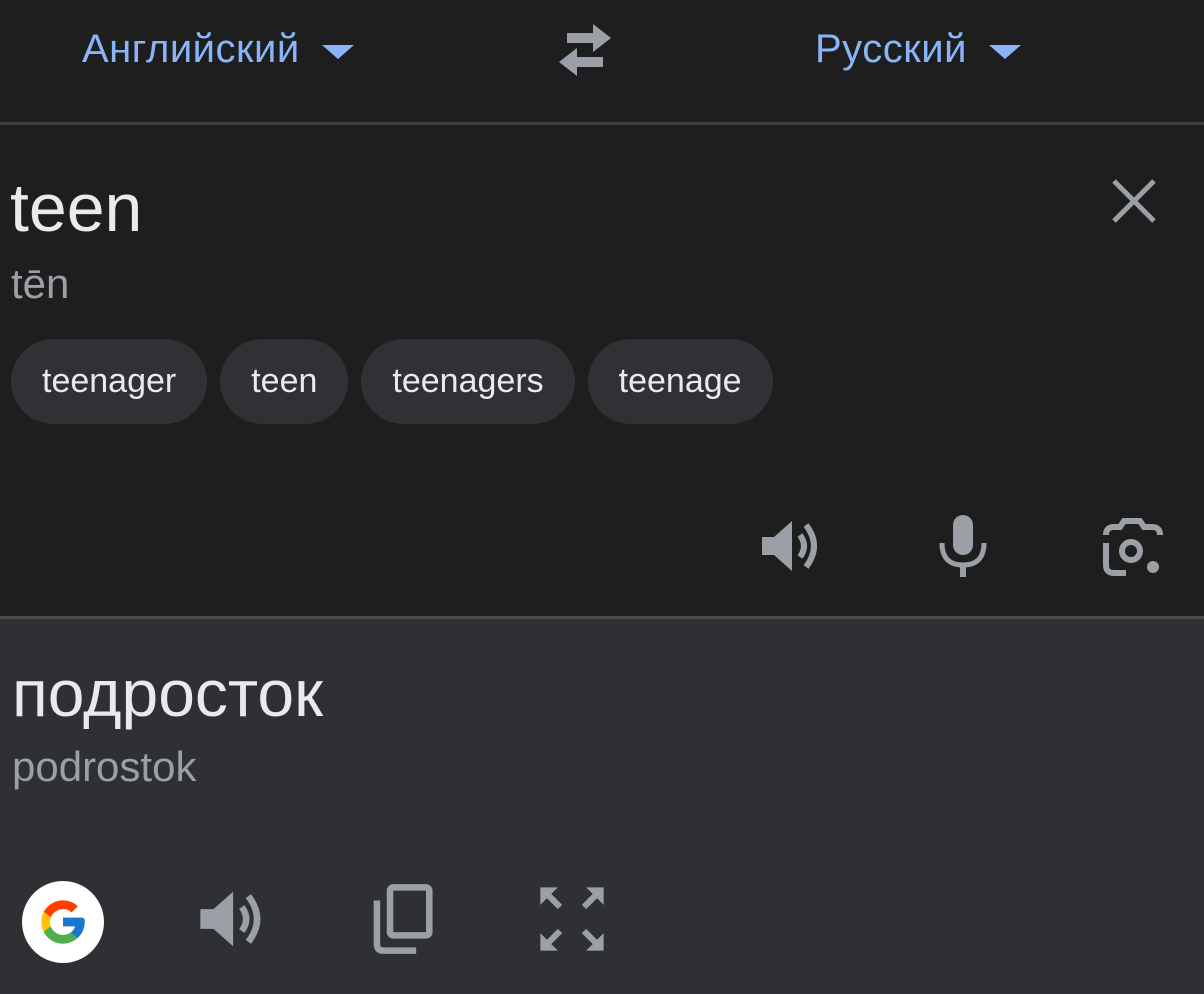  I want to click on source-transliteration: tēn, so click(40, 283).